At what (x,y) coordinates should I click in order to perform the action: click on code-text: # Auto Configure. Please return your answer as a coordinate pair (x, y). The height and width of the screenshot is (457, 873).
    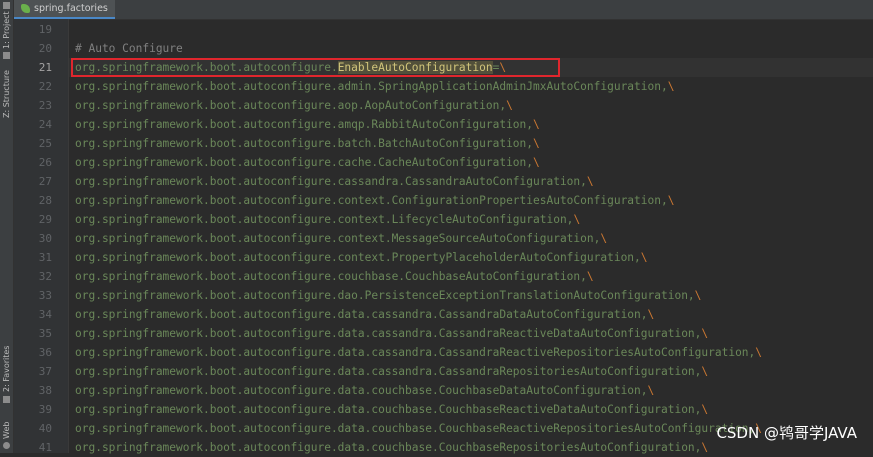
    Looking at the image, I should click on (129, 48).